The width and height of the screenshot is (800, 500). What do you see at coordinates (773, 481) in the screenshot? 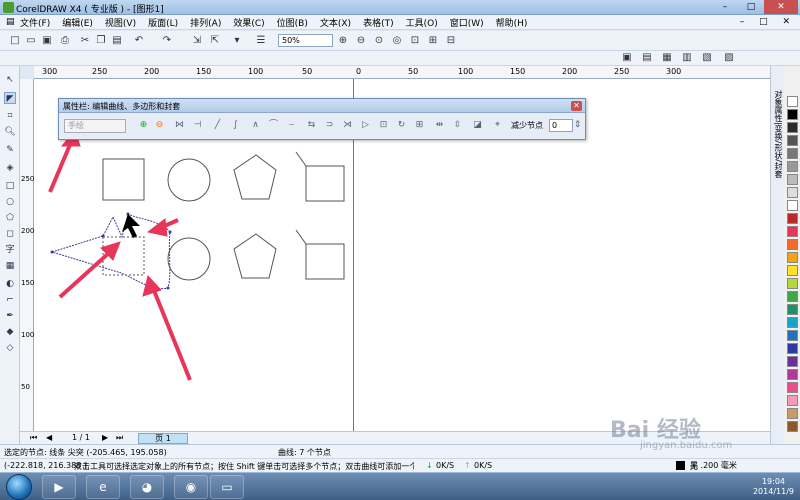
I see `clock-time: 19:04` at bounding box center [773, 481].